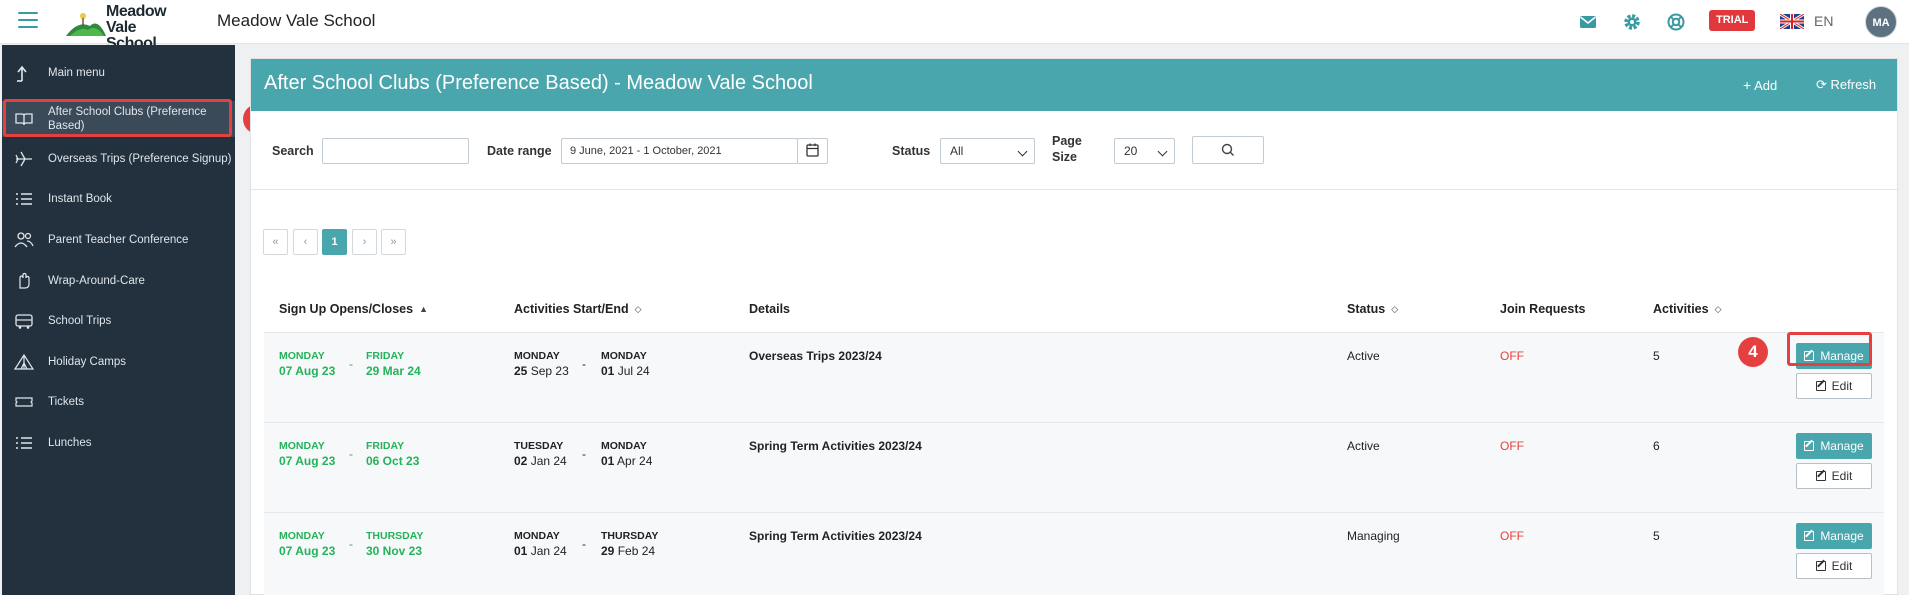 This screenshot has width=1909, height=595. What do you see at coordinates (353, 309) in the screenshot?
I see `column-header-signup: Sign Up Opens/Closes ▲` at bounding box center [353, 309].